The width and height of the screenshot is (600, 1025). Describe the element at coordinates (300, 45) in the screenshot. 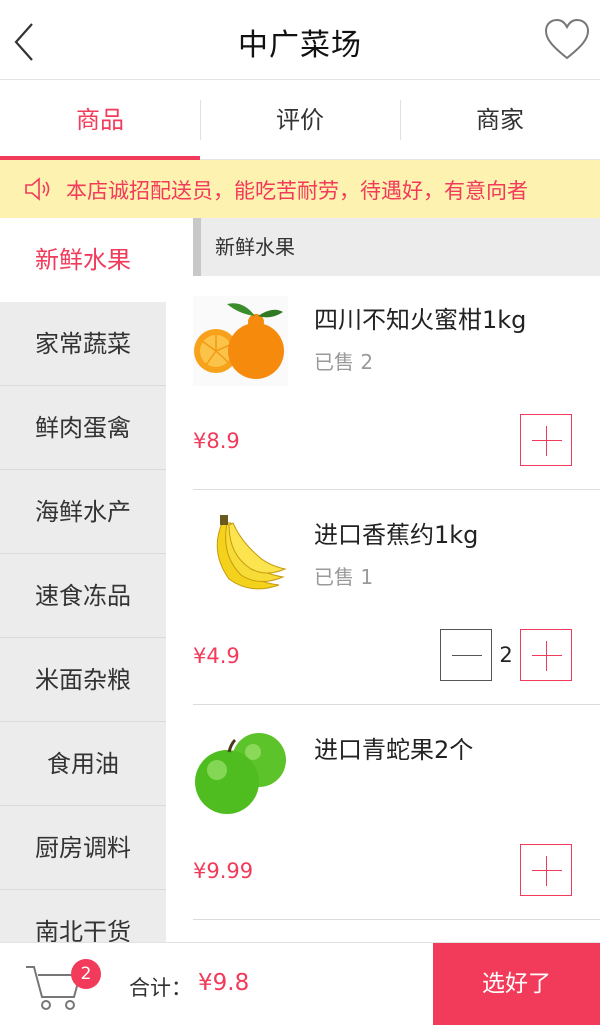

I see `page-title: 中广菜场` at that location.